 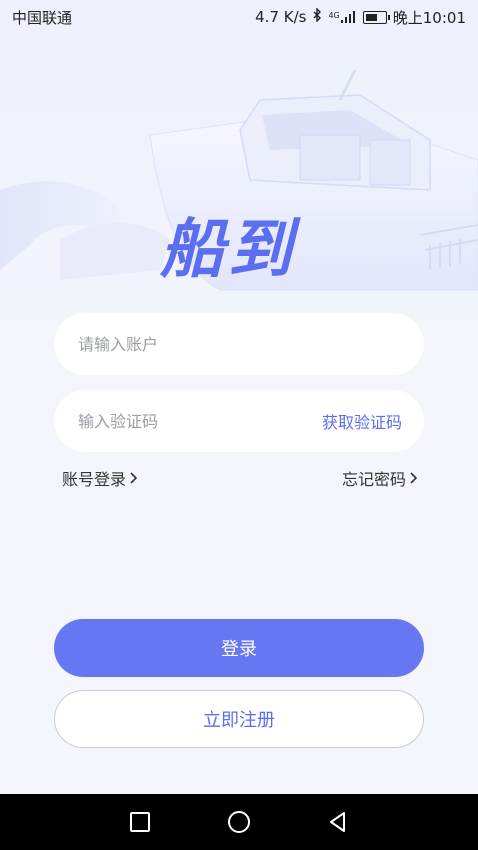 I want to click on code-field: 获取验证码, so click(x=239, y=421).